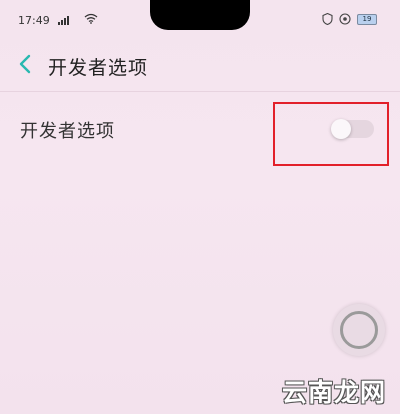  What do you see at coordinates (91, 18) in the screenshot?
I see `wifi-icon` at bounding box center [91, 18].